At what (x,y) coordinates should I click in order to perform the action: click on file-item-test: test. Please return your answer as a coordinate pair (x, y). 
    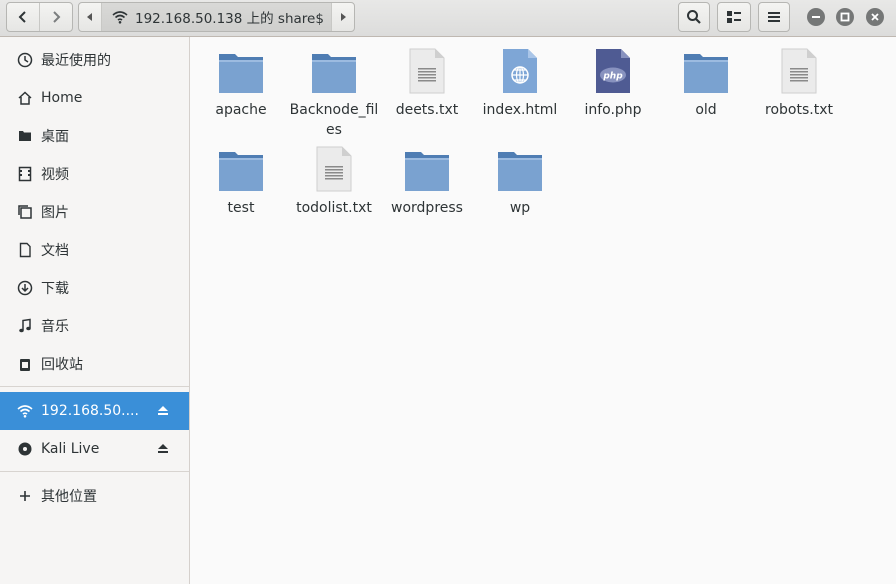
    Looking at the image, I should click on (241, 181).